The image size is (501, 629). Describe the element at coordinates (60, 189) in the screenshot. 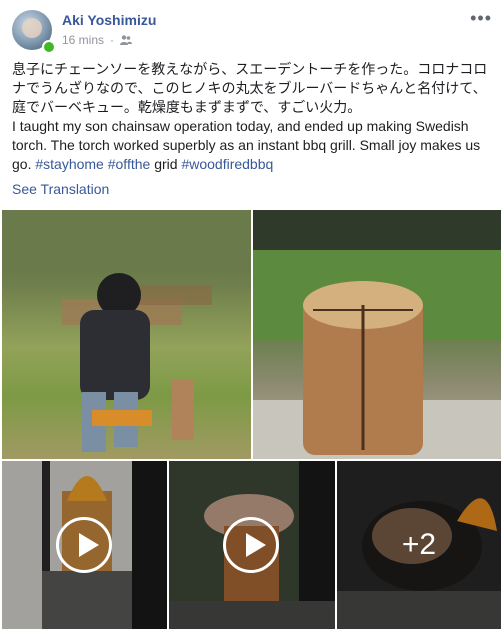

I see `see-translation-link: See Translation` at that location.